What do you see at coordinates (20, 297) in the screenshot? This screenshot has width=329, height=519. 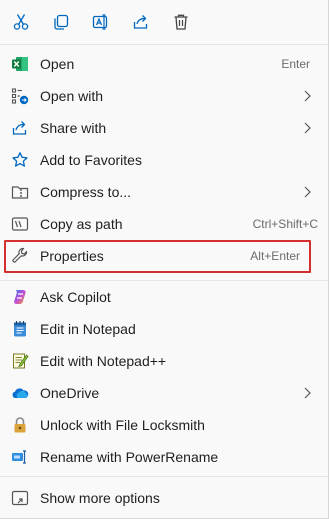 I see `copilot-icon` at bounding box center [20, 297].